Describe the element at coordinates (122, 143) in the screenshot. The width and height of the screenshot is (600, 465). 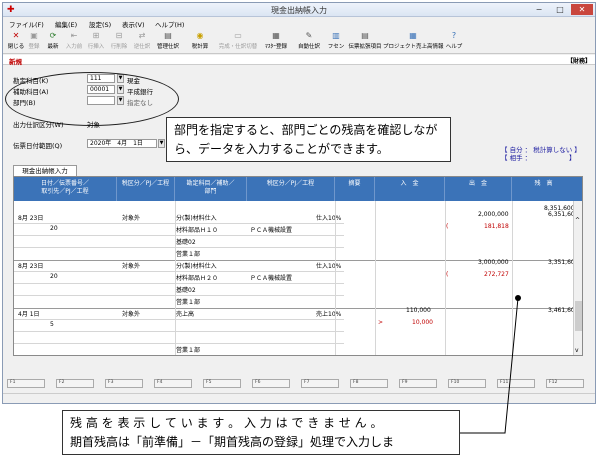
I see `date-range-input: 2020年 4月 1日` at that location.